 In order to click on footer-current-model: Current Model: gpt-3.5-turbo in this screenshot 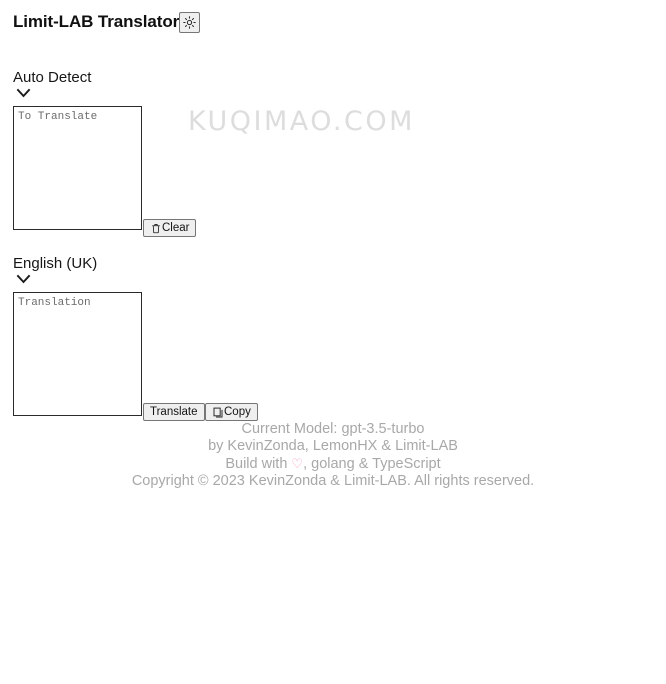, I will do `click(333, 429)`.